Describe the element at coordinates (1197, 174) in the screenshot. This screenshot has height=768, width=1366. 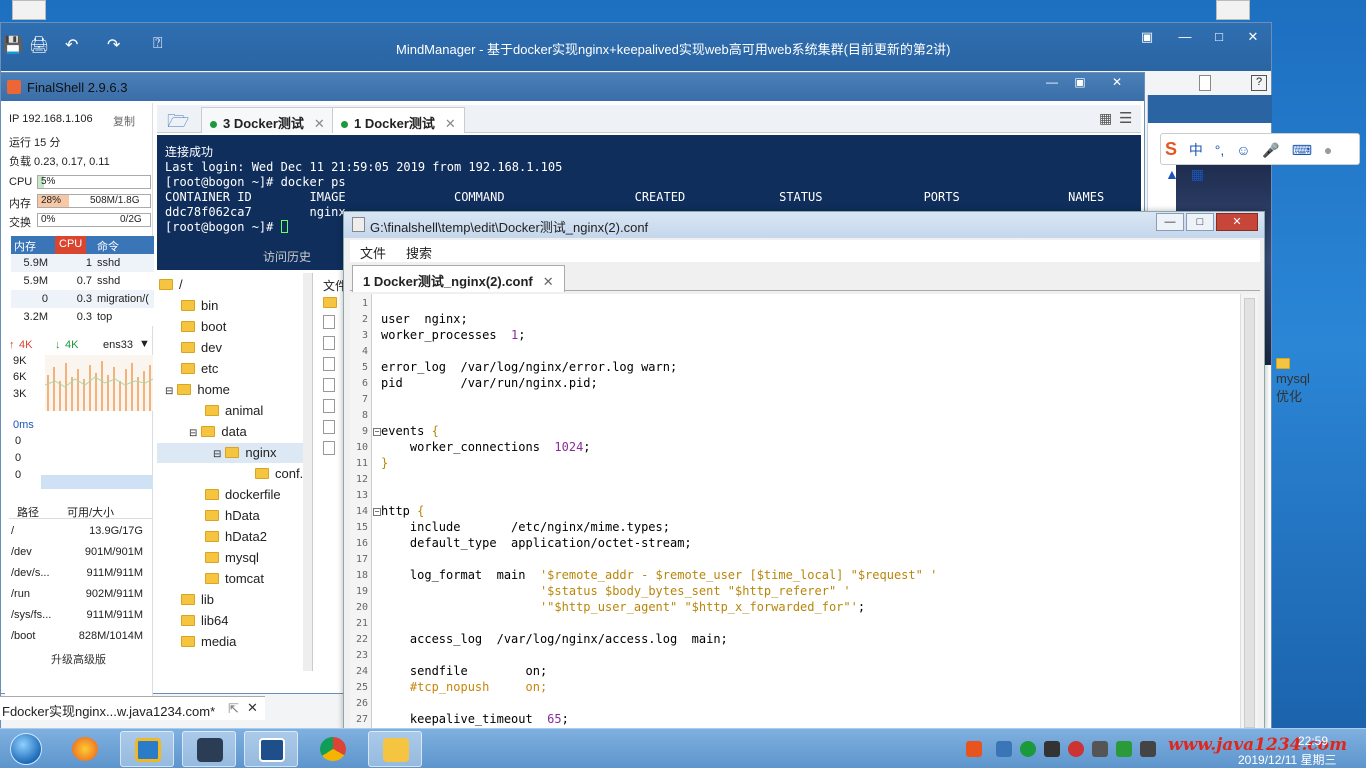
I see `grid-icon: ▦` at that location.